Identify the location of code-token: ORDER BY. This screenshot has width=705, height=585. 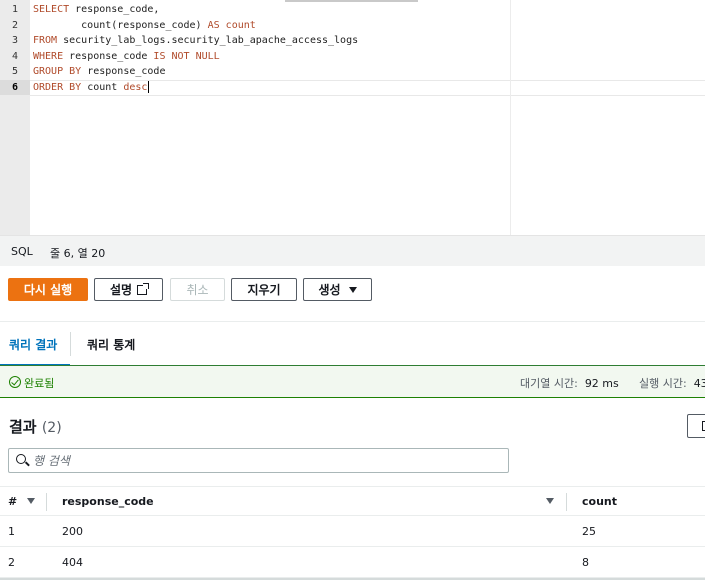
(57, 87).